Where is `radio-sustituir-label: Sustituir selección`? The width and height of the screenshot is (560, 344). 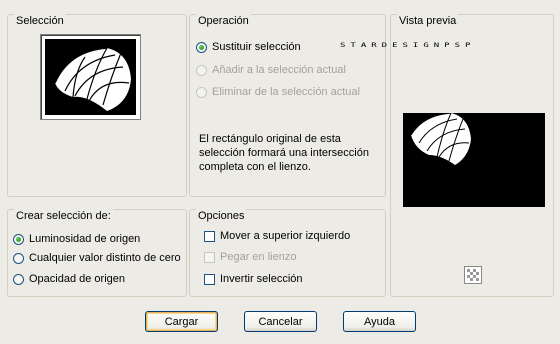 radio-sustituir-label: Sustituir selección is located at coordinates (256, 47).